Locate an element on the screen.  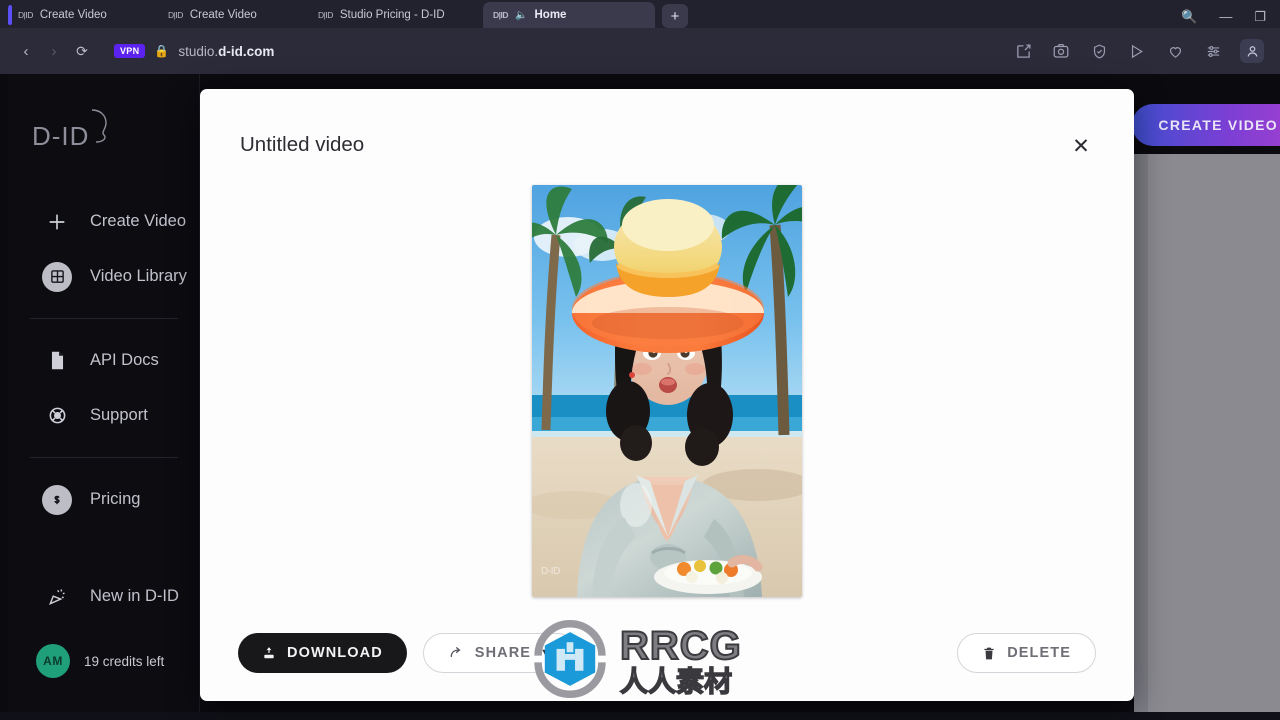
overlay-right-region: ûdemy is located at coordinates (1214, 437).